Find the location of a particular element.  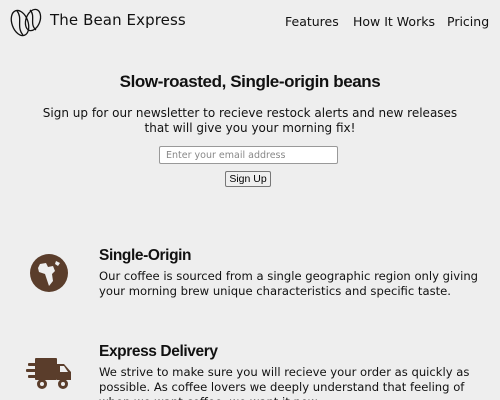

email-input is located at coordinates (248, 155).